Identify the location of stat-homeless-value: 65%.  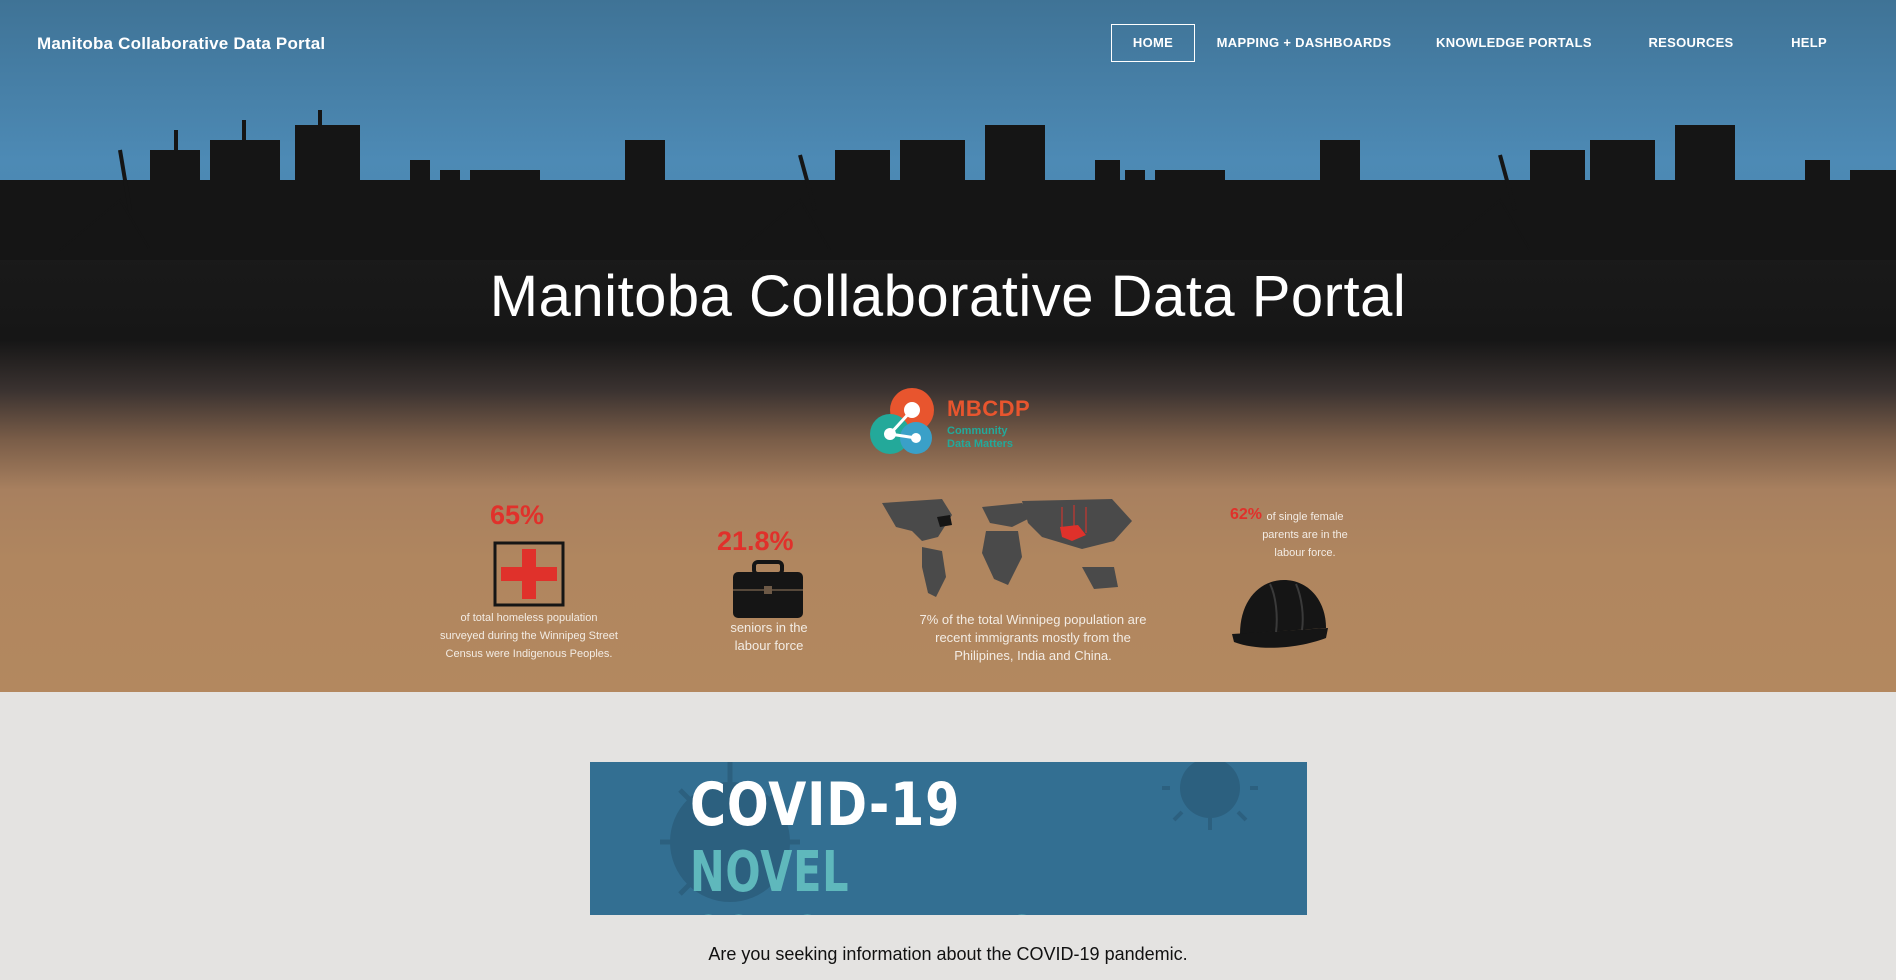
(517, 515).